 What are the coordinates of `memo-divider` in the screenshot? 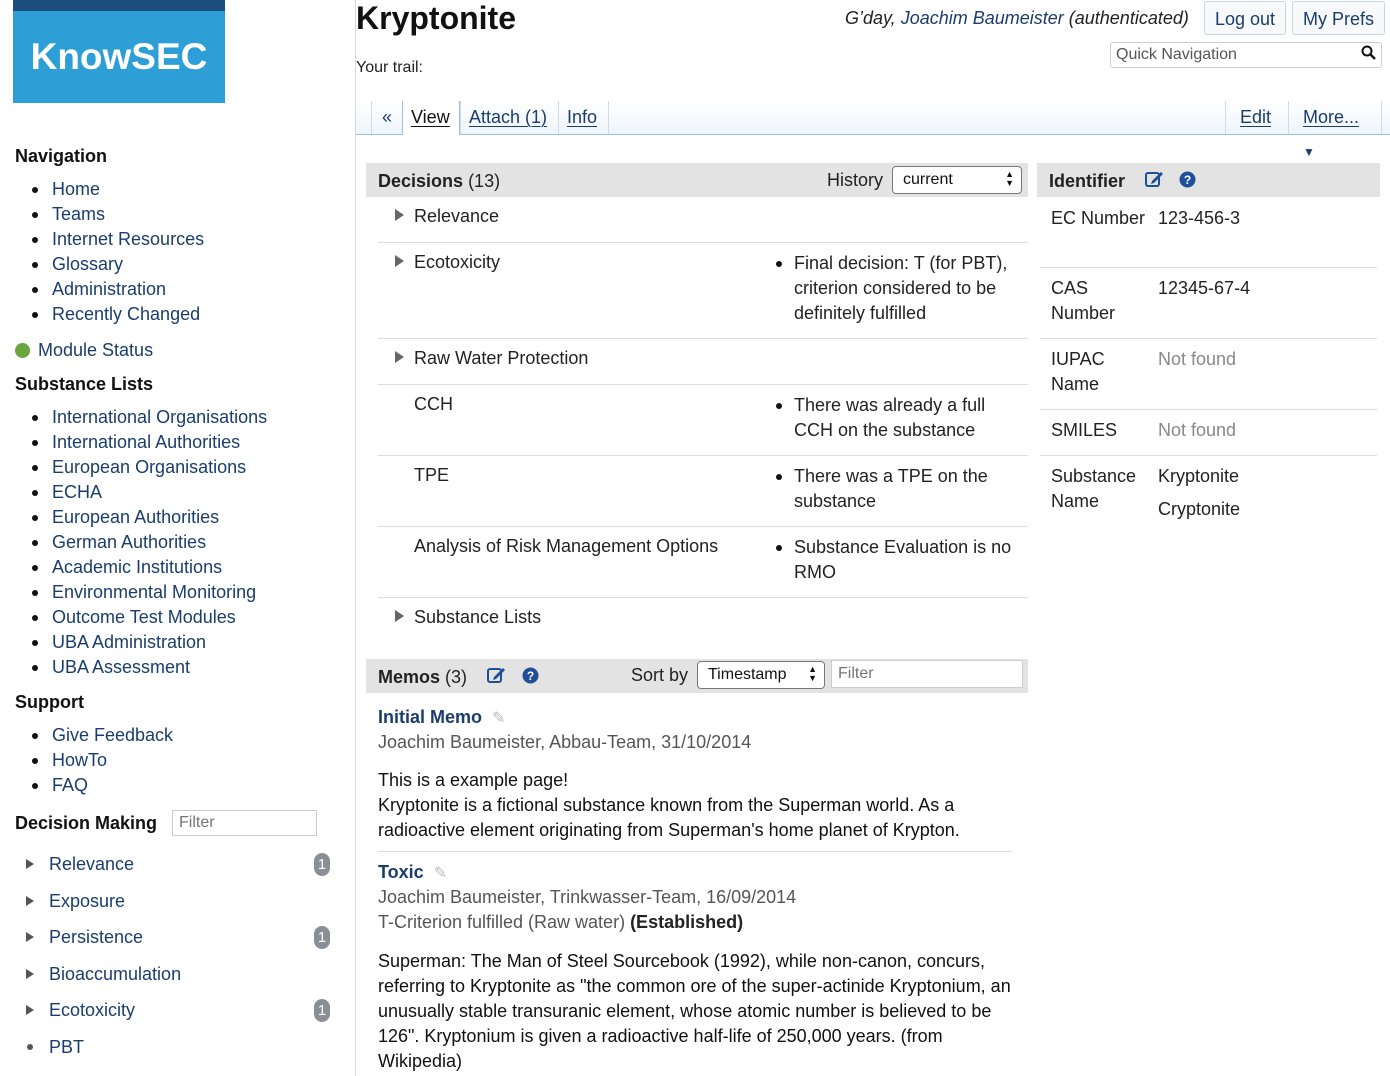 It's located at (695, 851).